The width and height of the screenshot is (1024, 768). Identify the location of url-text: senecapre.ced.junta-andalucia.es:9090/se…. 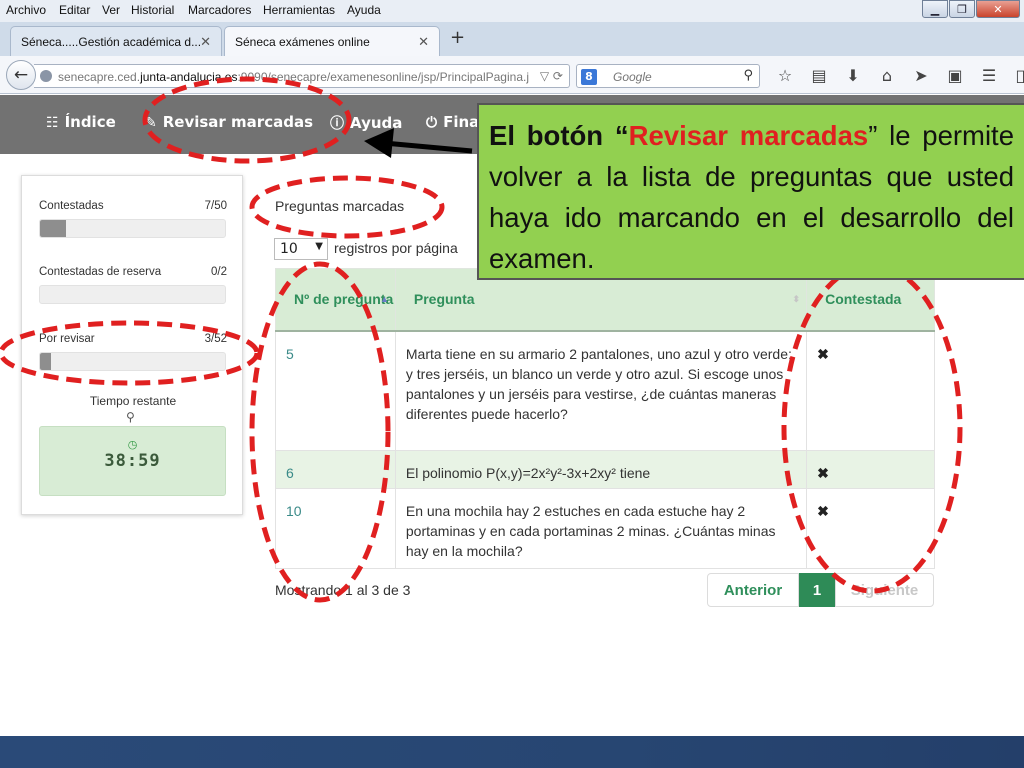
(293, 77).